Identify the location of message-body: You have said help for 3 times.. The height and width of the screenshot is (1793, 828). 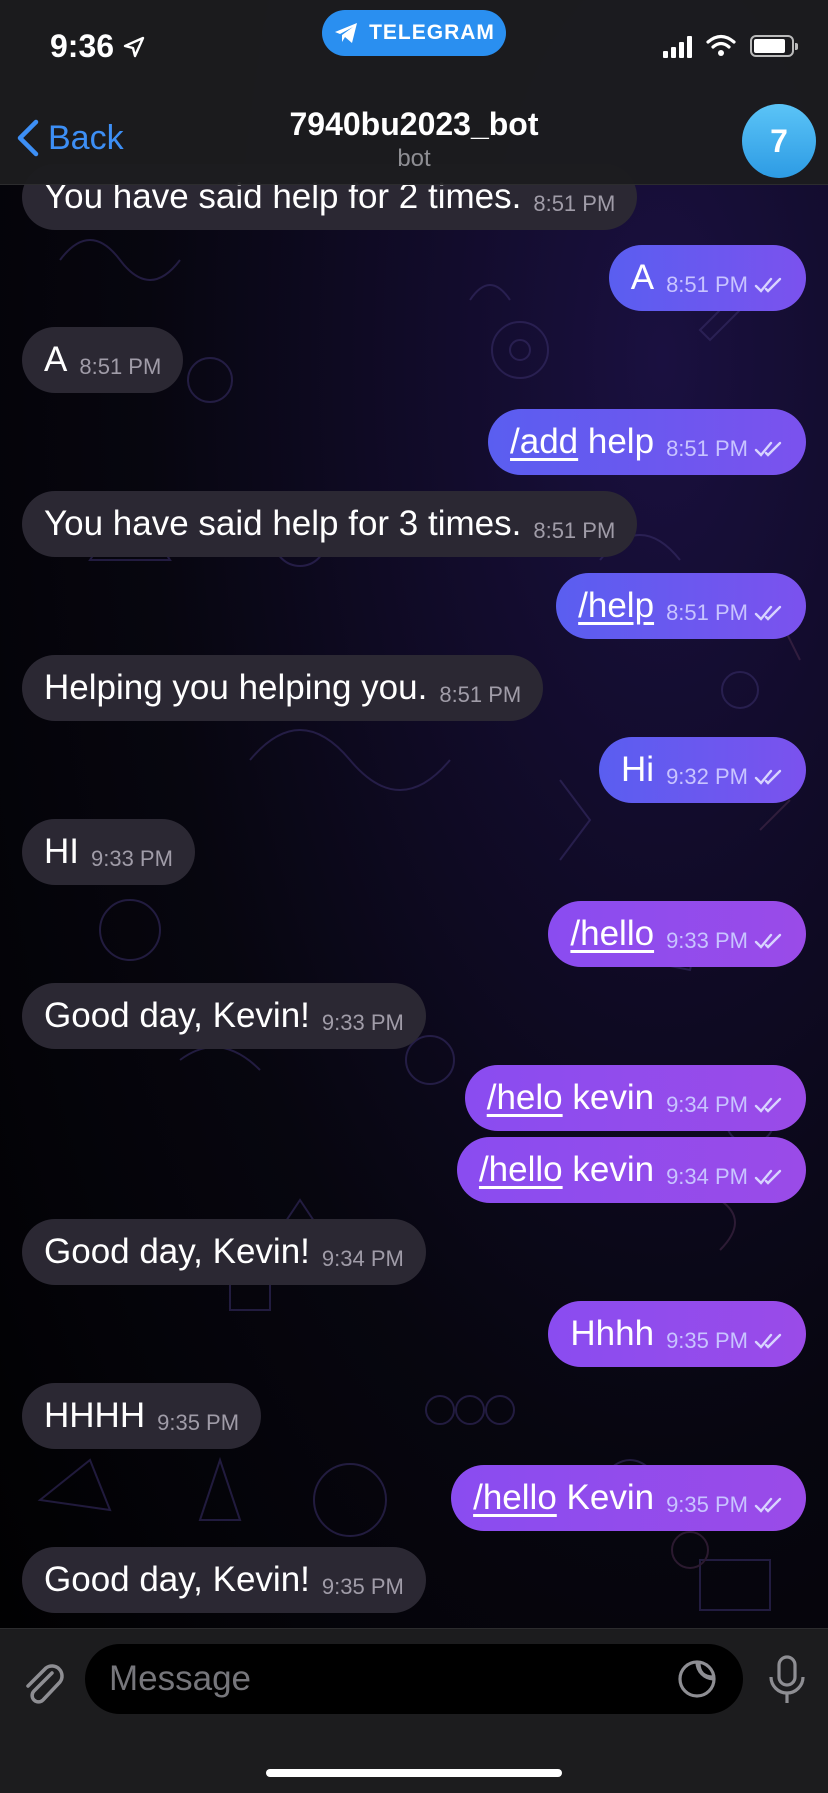
(283, 523).